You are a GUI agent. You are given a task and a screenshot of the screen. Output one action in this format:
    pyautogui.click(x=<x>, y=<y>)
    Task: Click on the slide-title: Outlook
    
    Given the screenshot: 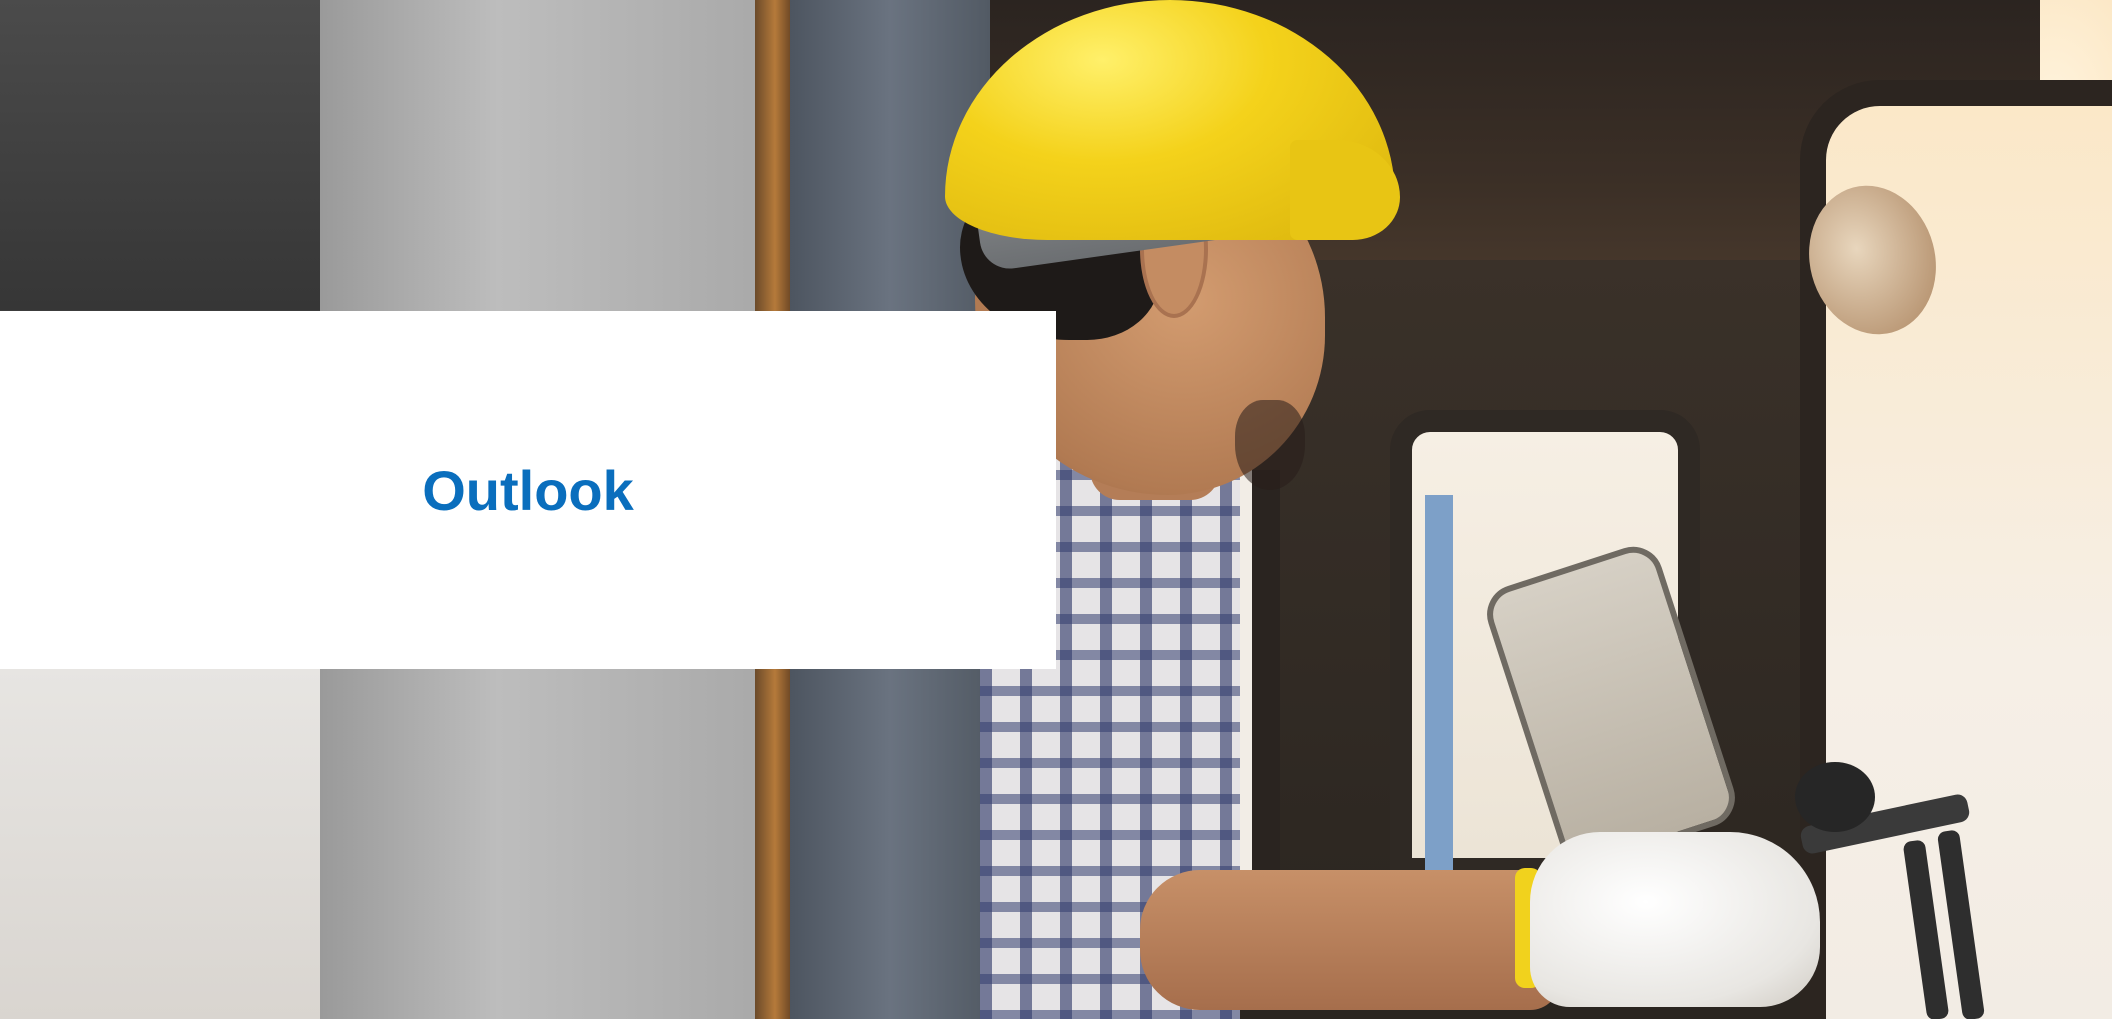 What is the action you would take?
    pyautogui.click(x=528, y=490)
    